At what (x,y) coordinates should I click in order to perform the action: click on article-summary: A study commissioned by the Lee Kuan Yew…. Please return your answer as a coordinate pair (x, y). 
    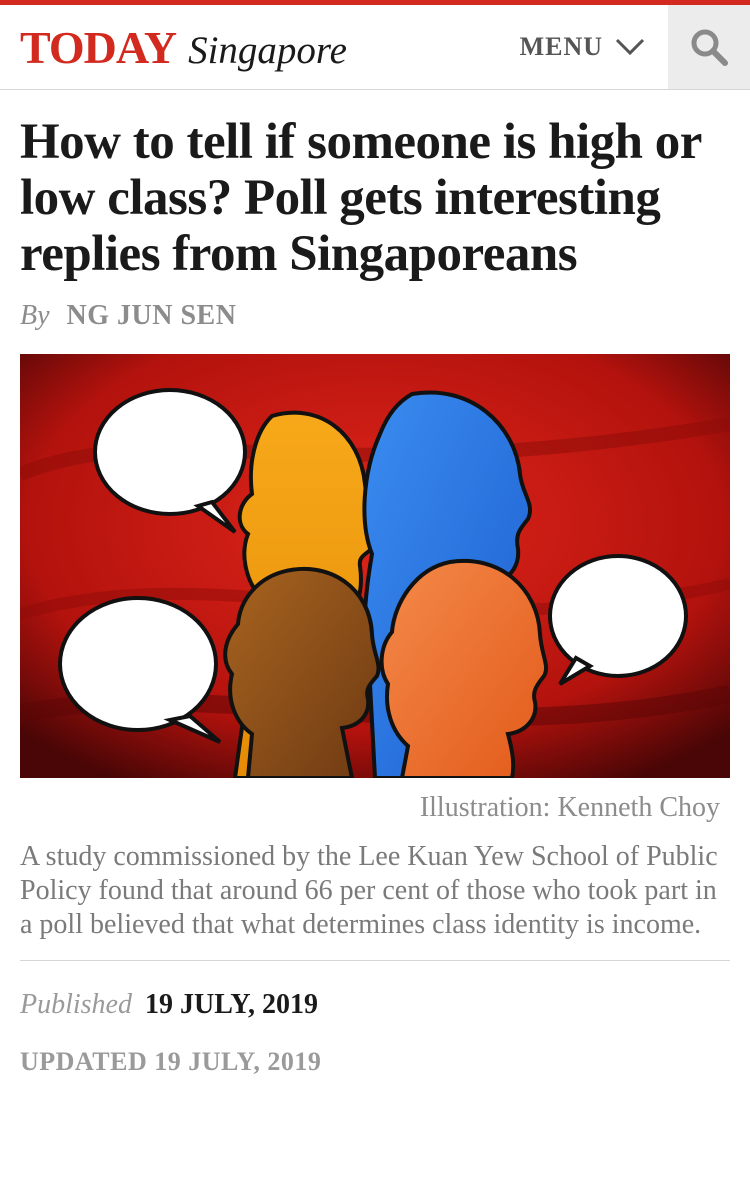
    Looking at the image, I should click on (369, 890).